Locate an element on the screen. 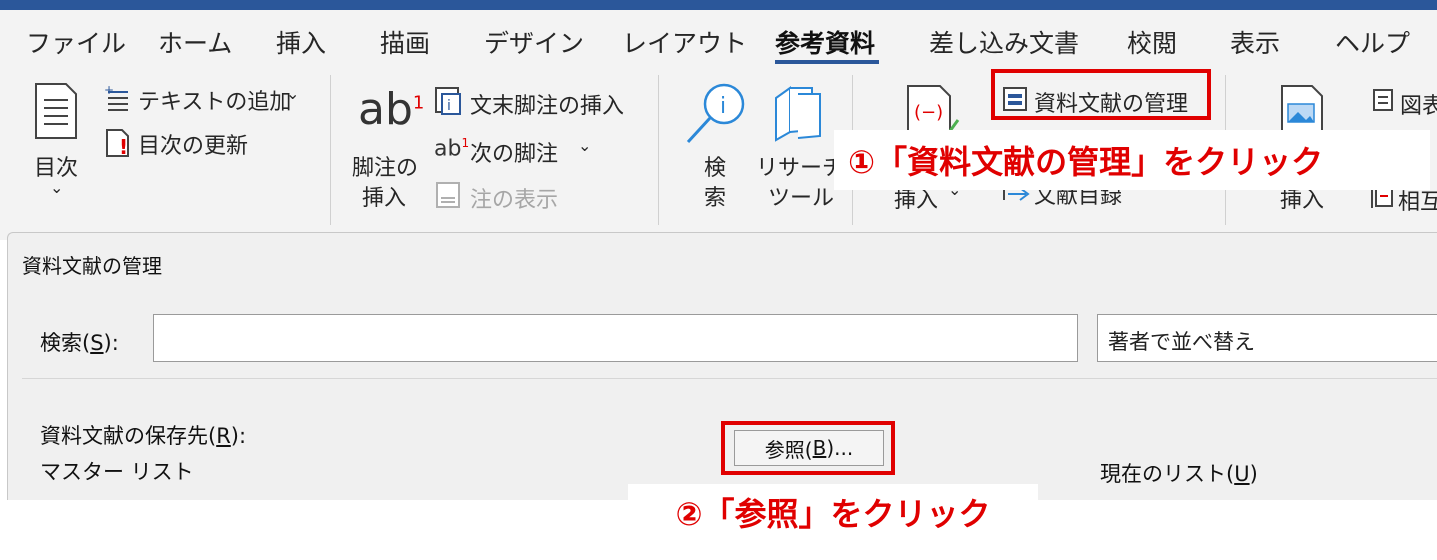 The width and height of the screenshot is (1437, 560). search-label-1: 検 is located at coordinates (715, 166).